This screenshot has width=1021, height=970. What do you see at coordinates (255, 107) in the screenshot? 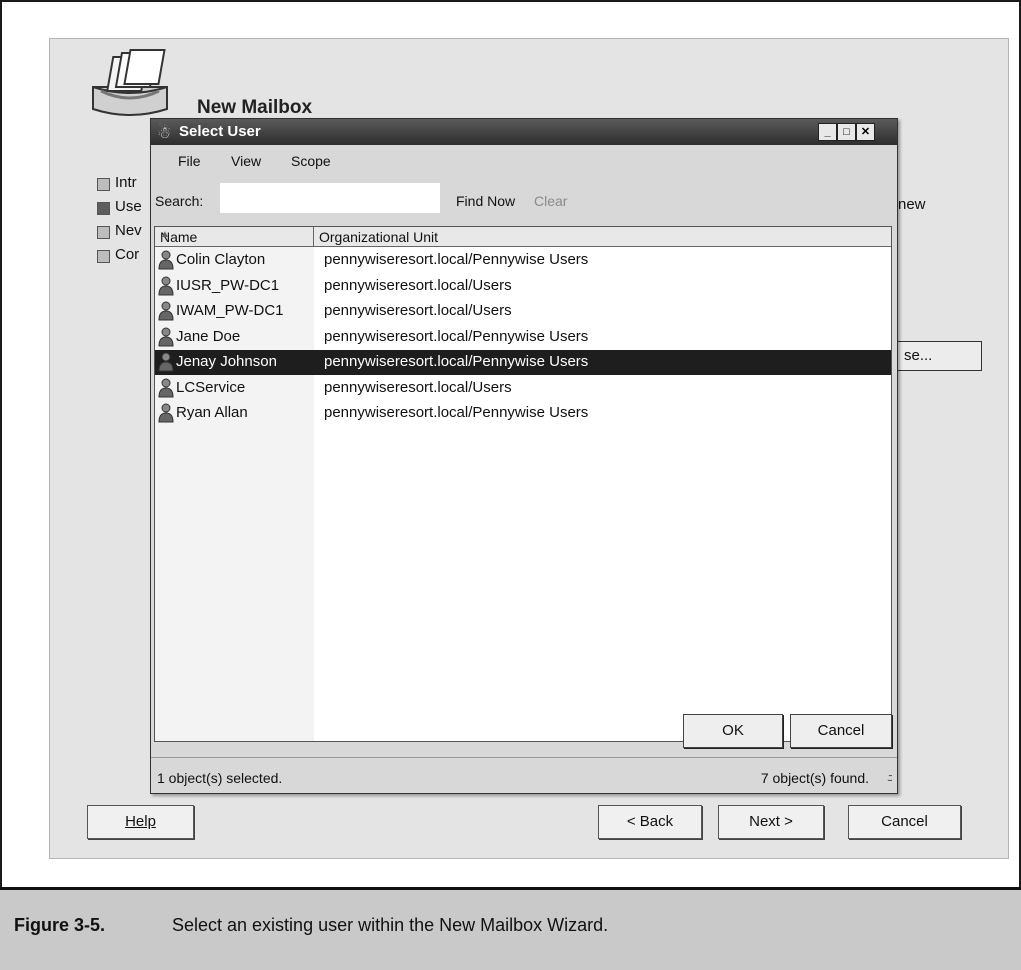
I see `wizard-title: New Mailbox` at bounding box center [255, 107].